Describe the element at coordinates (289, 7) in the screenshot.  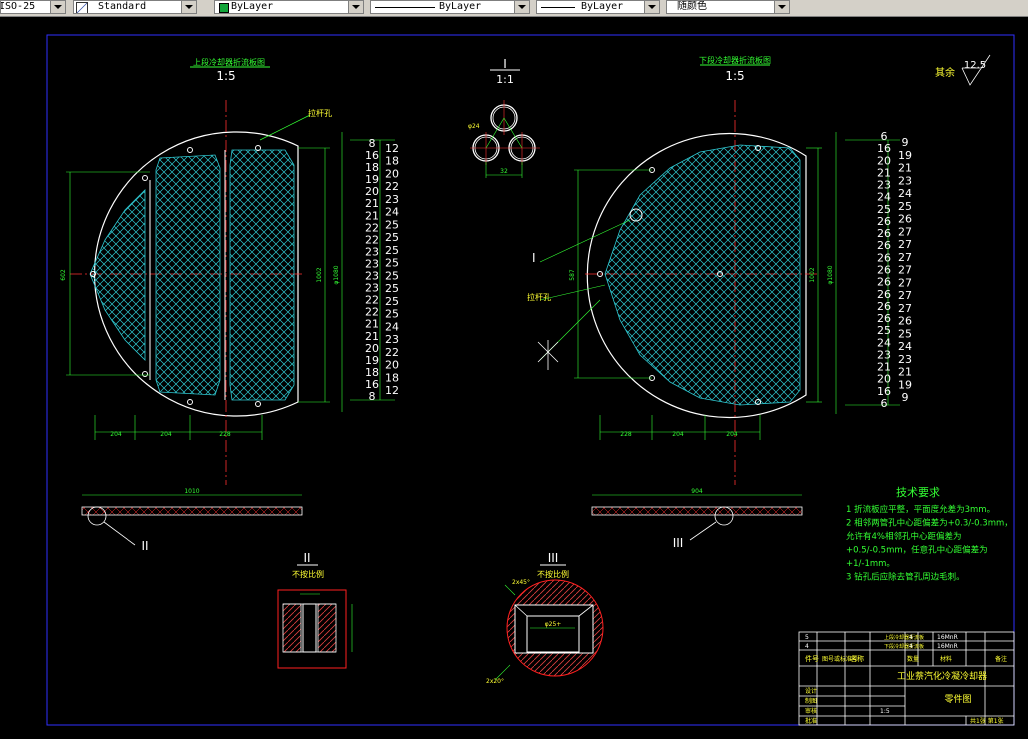
I see `color-combo: ByLayer` at that location.